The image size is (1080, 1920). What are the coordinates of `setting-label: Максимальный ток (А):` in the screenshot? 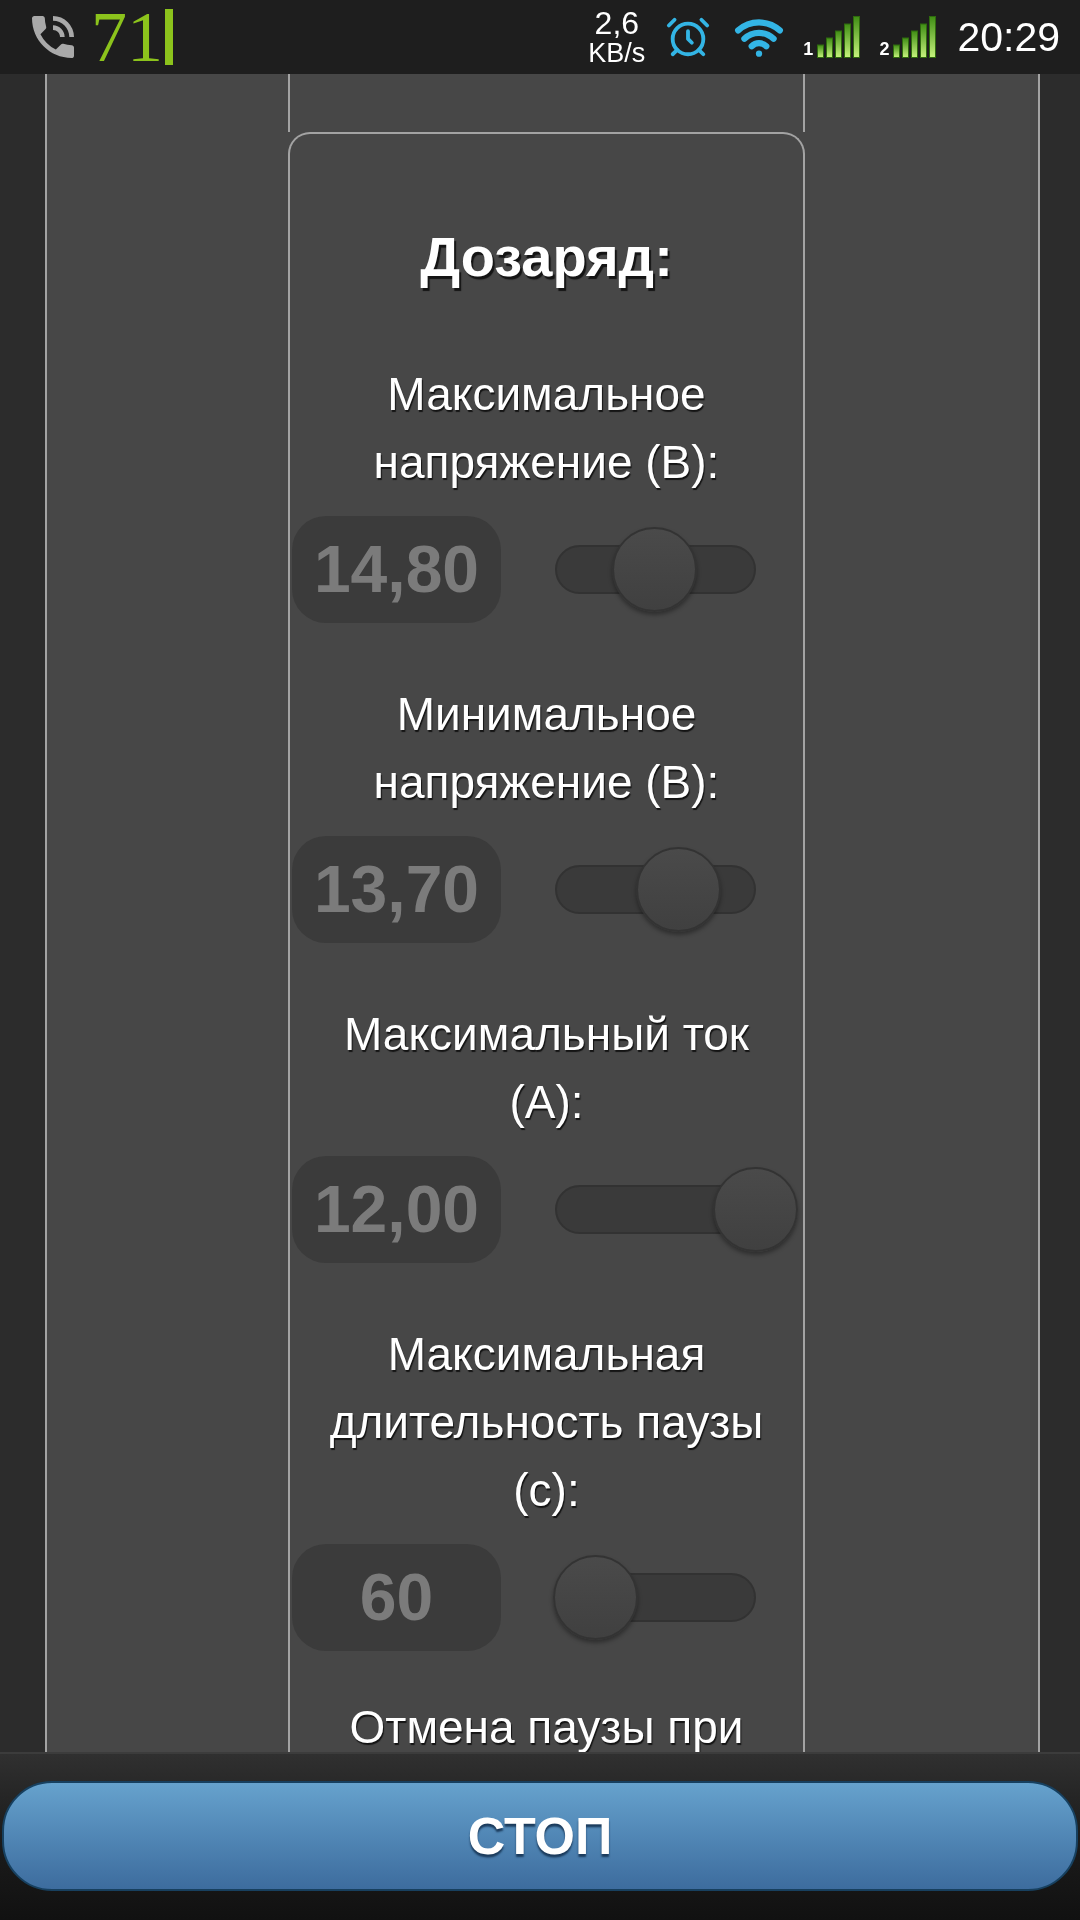 It's located at (546, 1068).